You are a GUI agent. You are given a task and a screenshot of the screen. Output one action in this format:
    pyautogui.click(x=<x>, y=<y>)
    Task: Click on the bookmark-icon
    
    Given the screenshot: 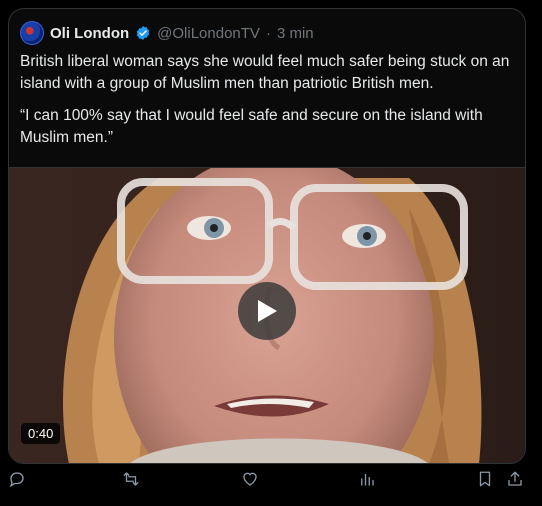 What is the action you would take?
    pyautogui.click(x=485, y=479)
    